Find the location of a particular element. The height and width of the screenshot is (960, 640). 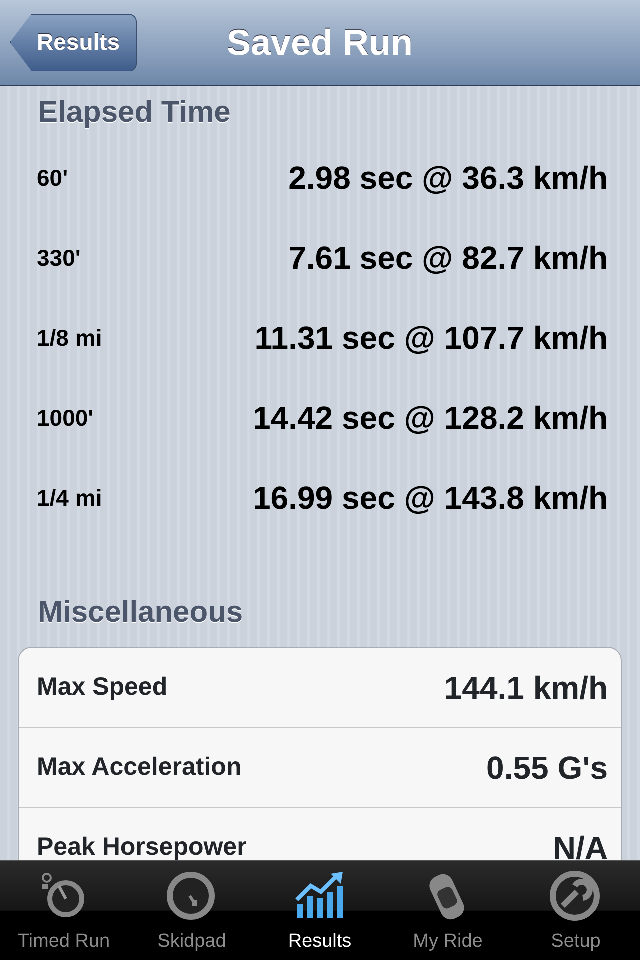

row-label: 1/8 mi is located at coordinates (69, 338).